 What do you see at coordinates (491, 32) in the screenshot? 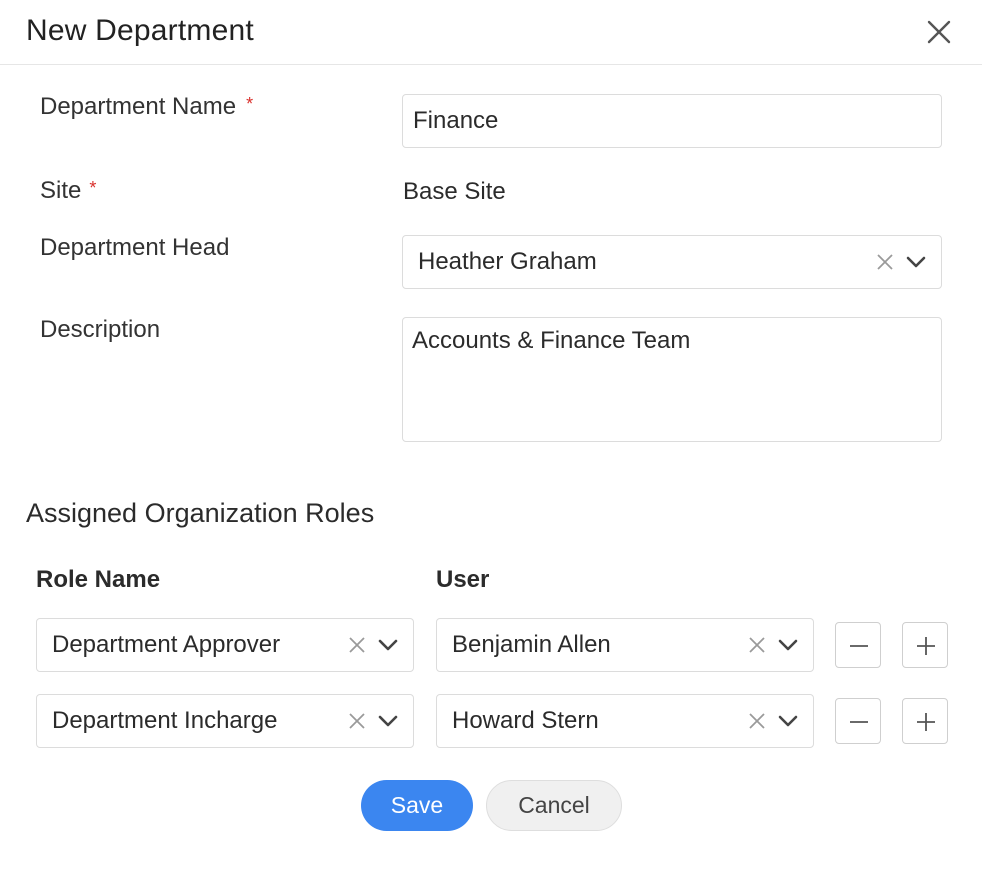
I see `dialog-header: New Department` at bounding box center [491, 32].